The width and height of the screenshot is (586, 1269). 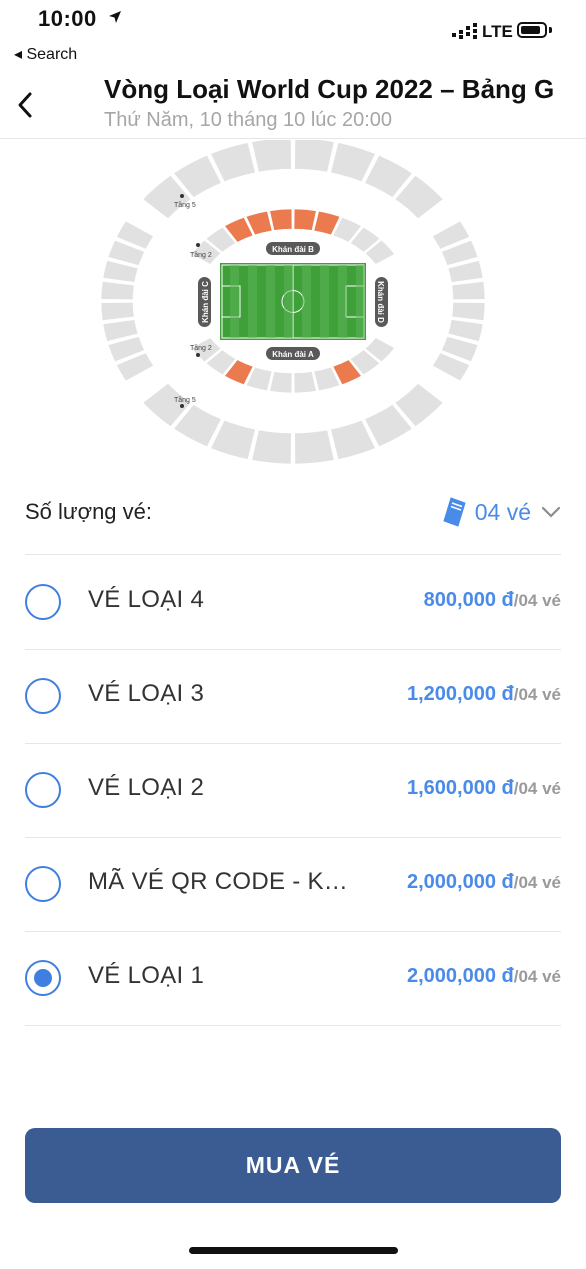 I want to click on ticket-quantity-row: Số lượng vé: 04 vé, so click(x=293, y=520).